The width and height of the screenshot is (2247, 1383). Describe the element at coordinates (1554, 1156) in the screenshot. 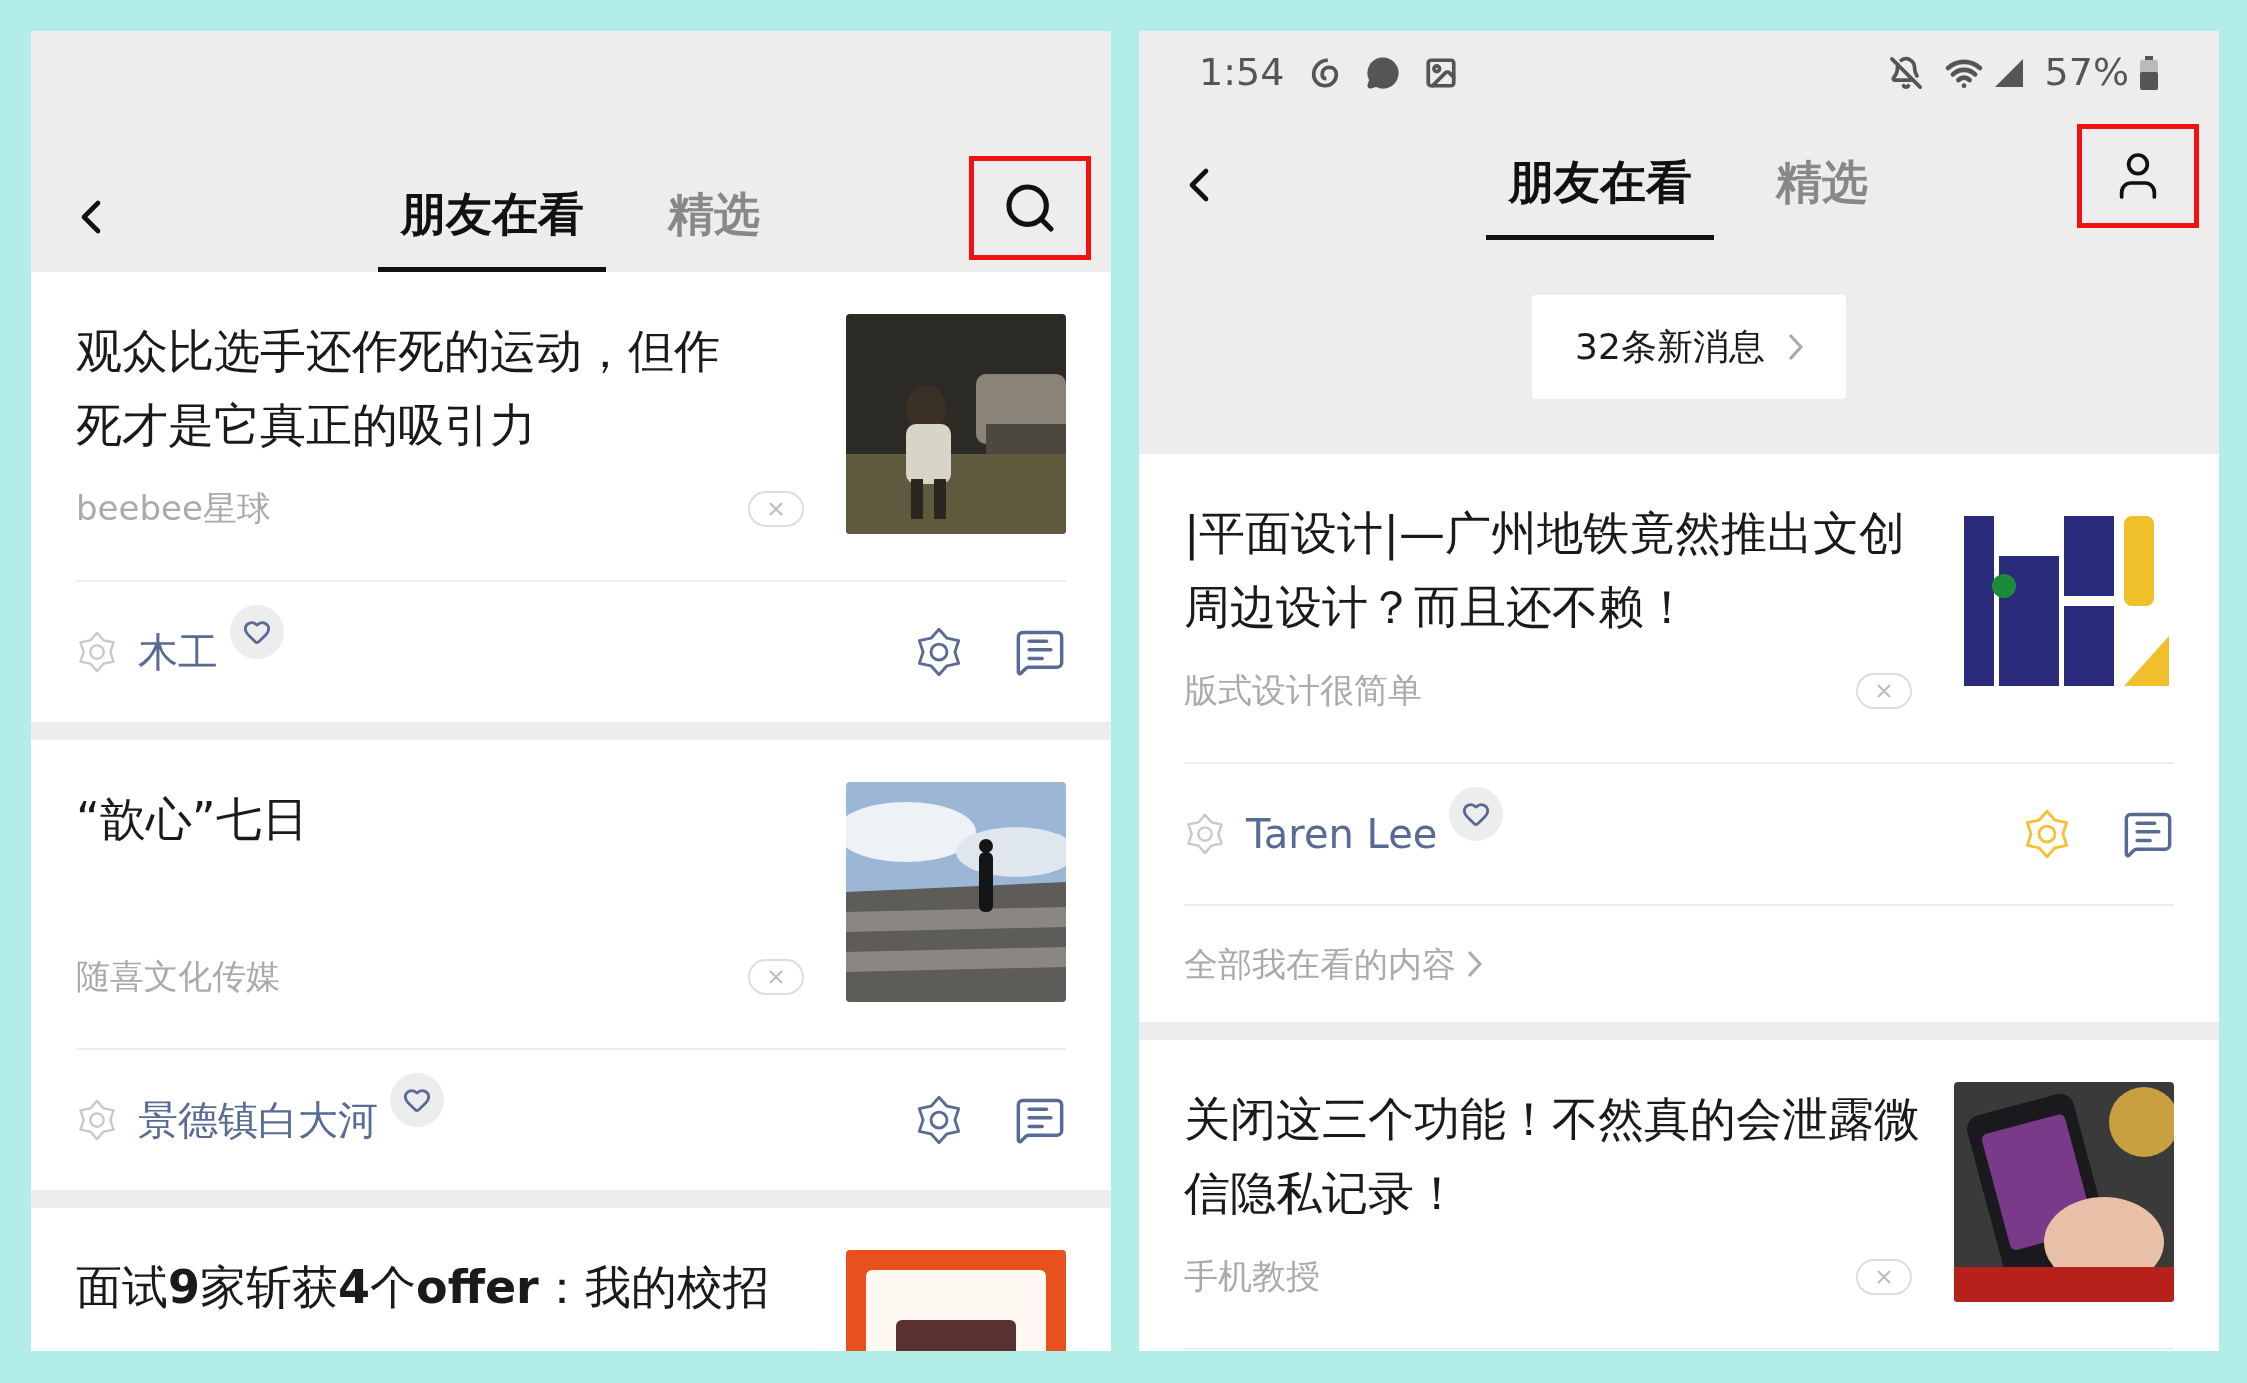

I see `article-title: 关闭这三个功能！不然真的会泄露微信隐私记录！` at that location.